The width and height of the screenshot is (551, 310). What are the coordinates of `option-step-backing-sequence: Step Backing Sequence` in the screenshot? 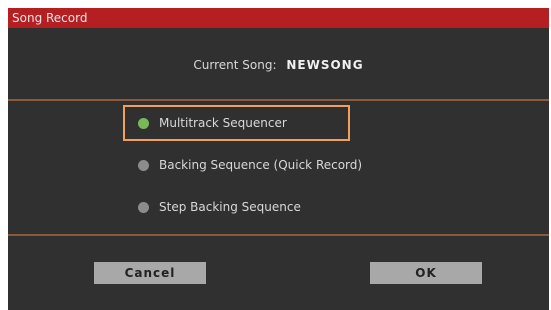 It's located at (217, 207).